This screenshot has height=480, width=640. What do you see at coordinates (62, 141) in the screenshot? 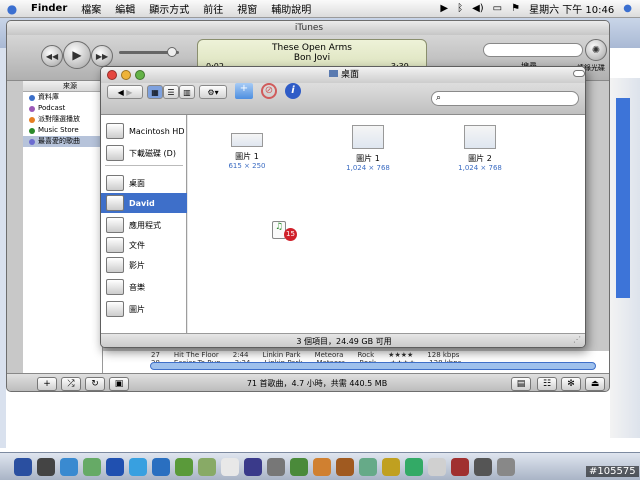
I see `source-item: 最喜愛的歌曲` at bounding box center [62, 141].